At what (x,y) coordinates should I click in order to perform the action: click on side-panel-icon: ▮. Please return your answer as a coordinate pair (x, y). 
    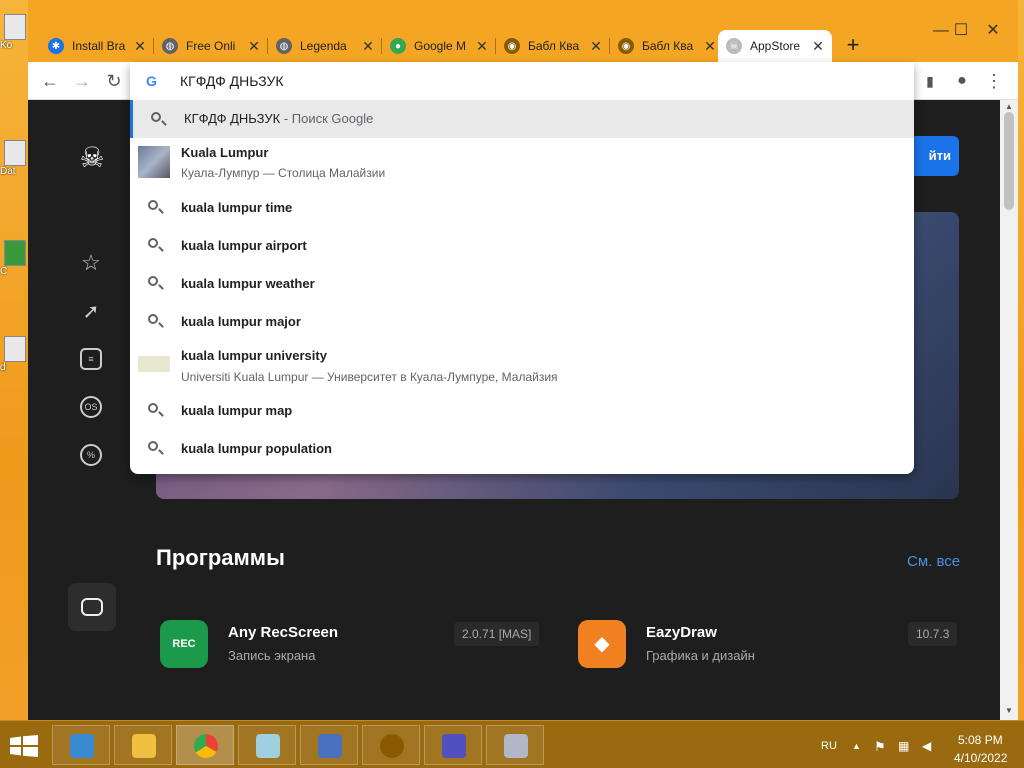
    Looking at the image, I should click on (930, 81).